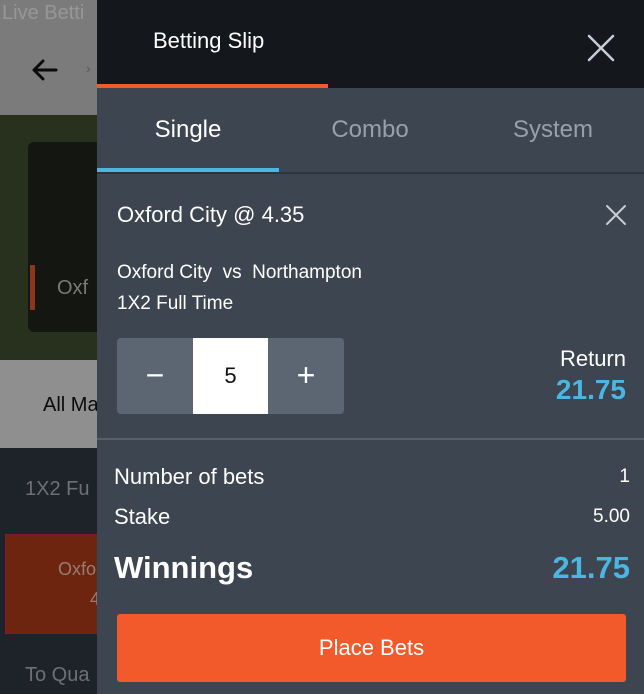 The height and width of the screenshot is (694, 644). What do you see at coordinates (592, 358) in the screenshot?
I see `return-label: Return` at bounding box center [592, 358].